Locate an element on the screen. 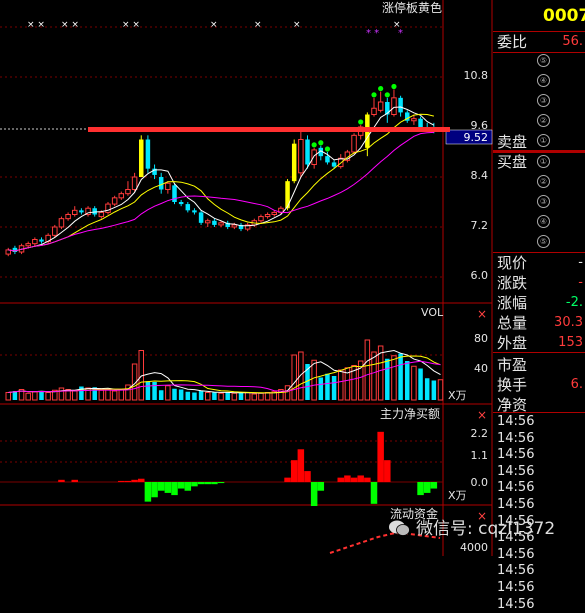  wechat-icon is located at coordinates (399, 528).